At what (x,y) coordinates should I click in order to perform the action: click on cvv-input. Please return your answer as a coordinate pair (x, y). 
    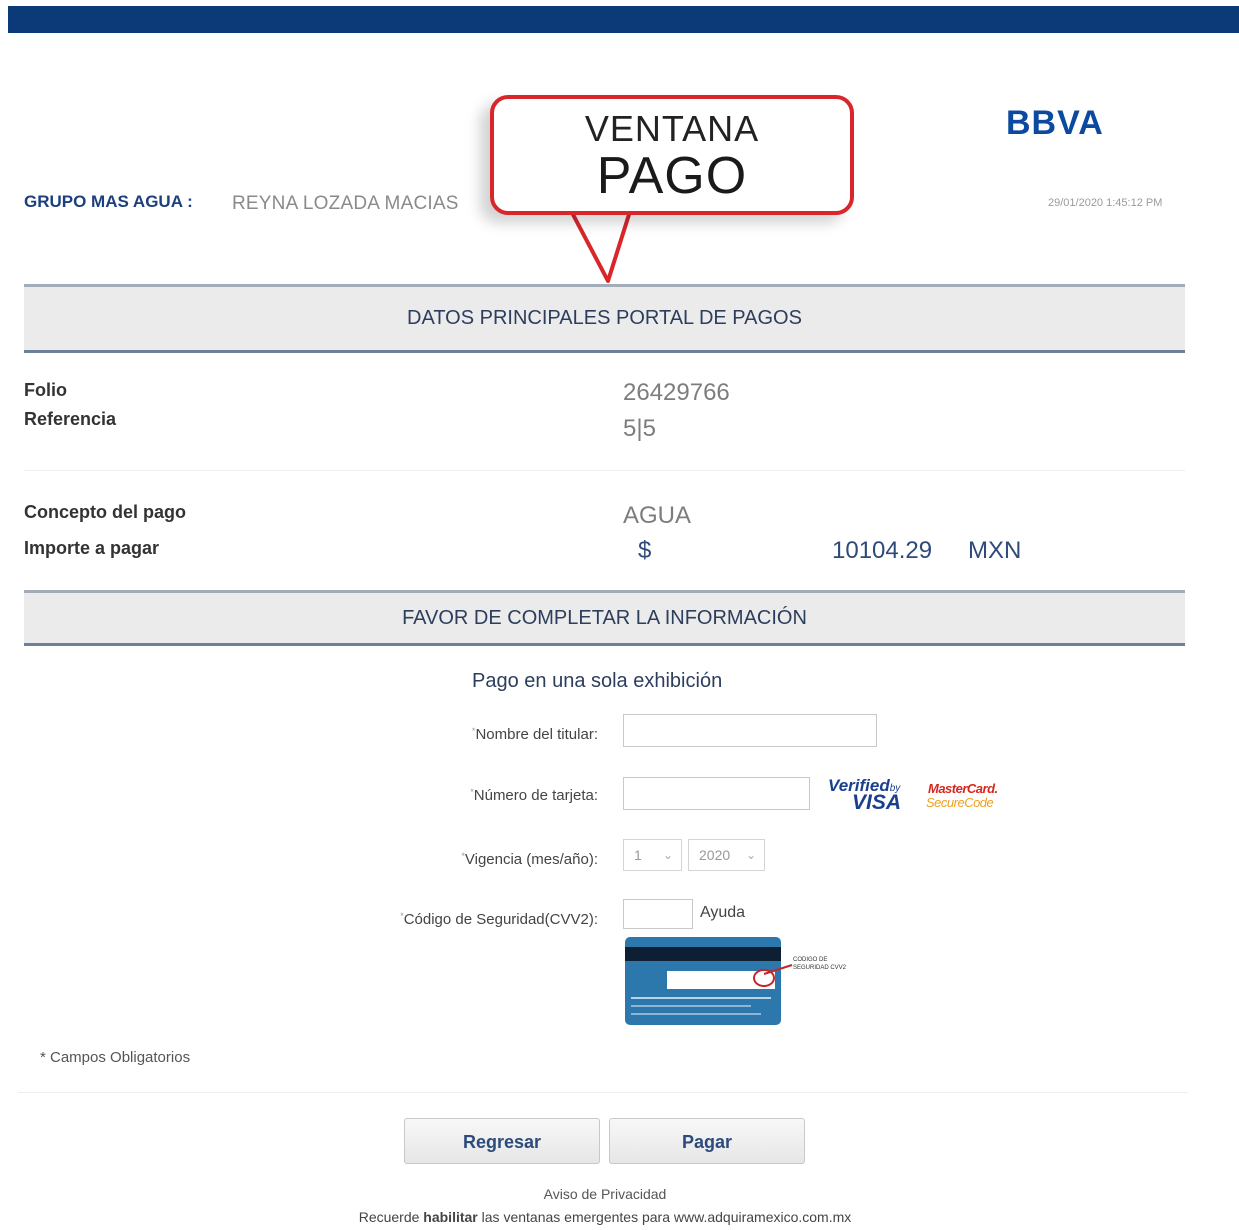
    Looking at the image, I should click on (658, 914).